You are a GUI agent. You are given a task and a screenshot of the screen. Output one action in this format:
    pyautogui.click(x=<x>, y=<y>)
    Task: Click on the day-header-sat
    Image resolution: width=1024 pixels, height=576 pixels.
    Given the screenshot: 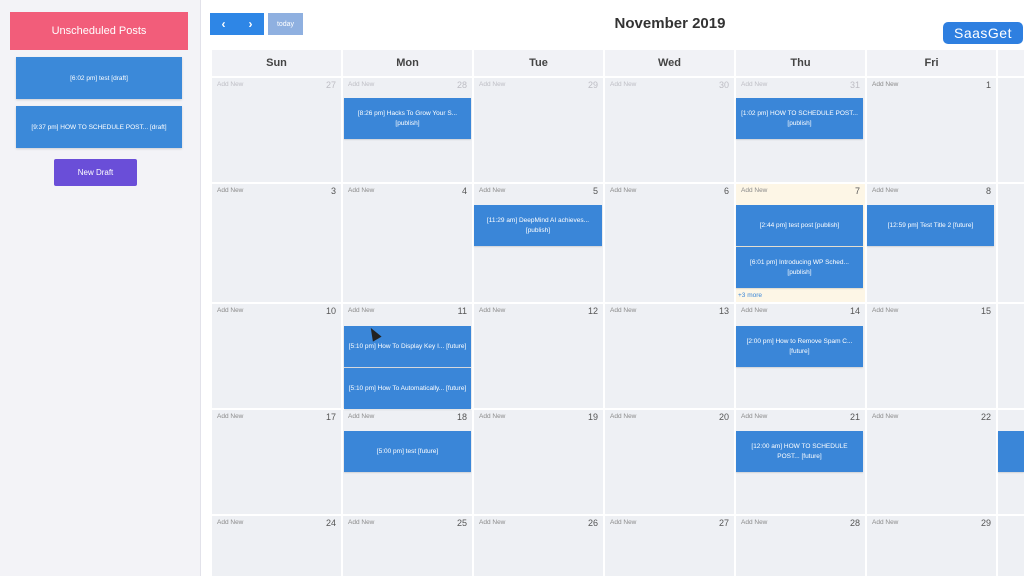 What is the action you would take?
    pyautogui.click(x=1011, y=63)
    